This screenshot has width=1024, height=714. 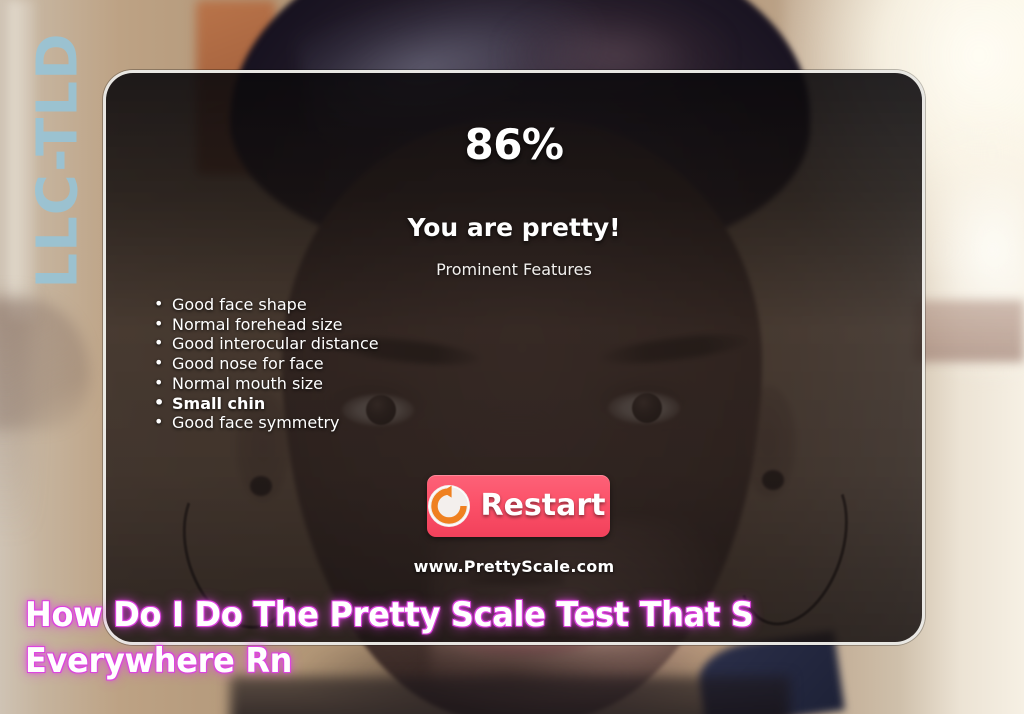 I want to click on refresh-circular-arrow-icon, so click(x=449, y=506).